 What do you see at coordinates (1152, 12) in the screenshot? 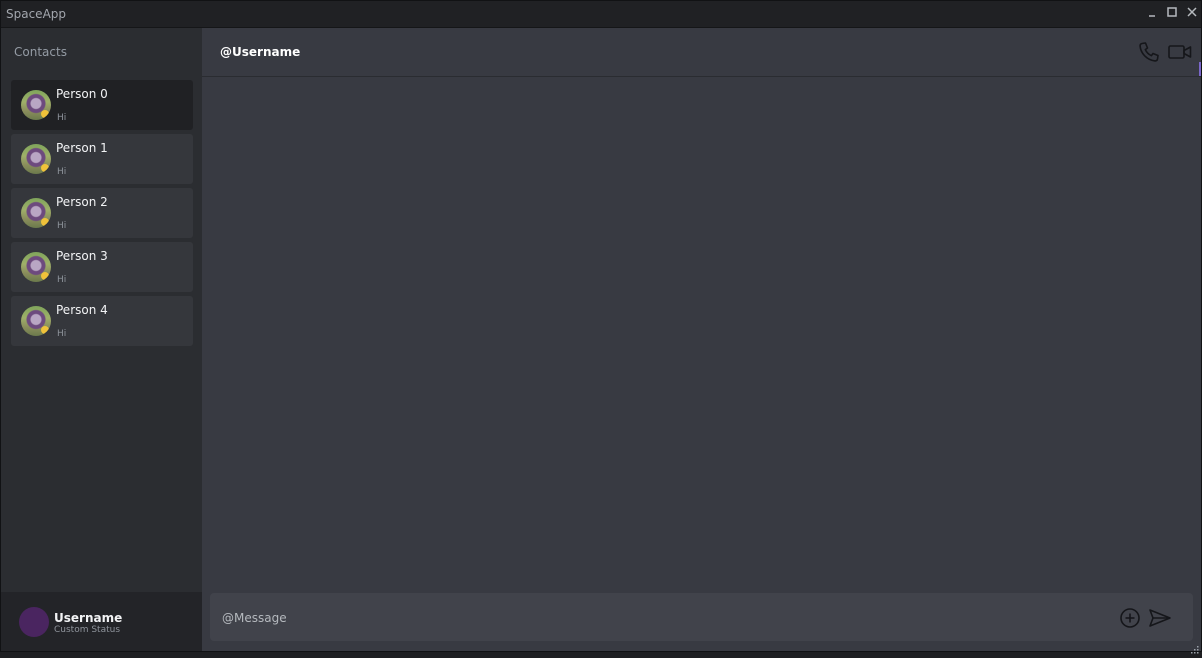
I see `minimize-icon` at bounding box center [1152, 12].